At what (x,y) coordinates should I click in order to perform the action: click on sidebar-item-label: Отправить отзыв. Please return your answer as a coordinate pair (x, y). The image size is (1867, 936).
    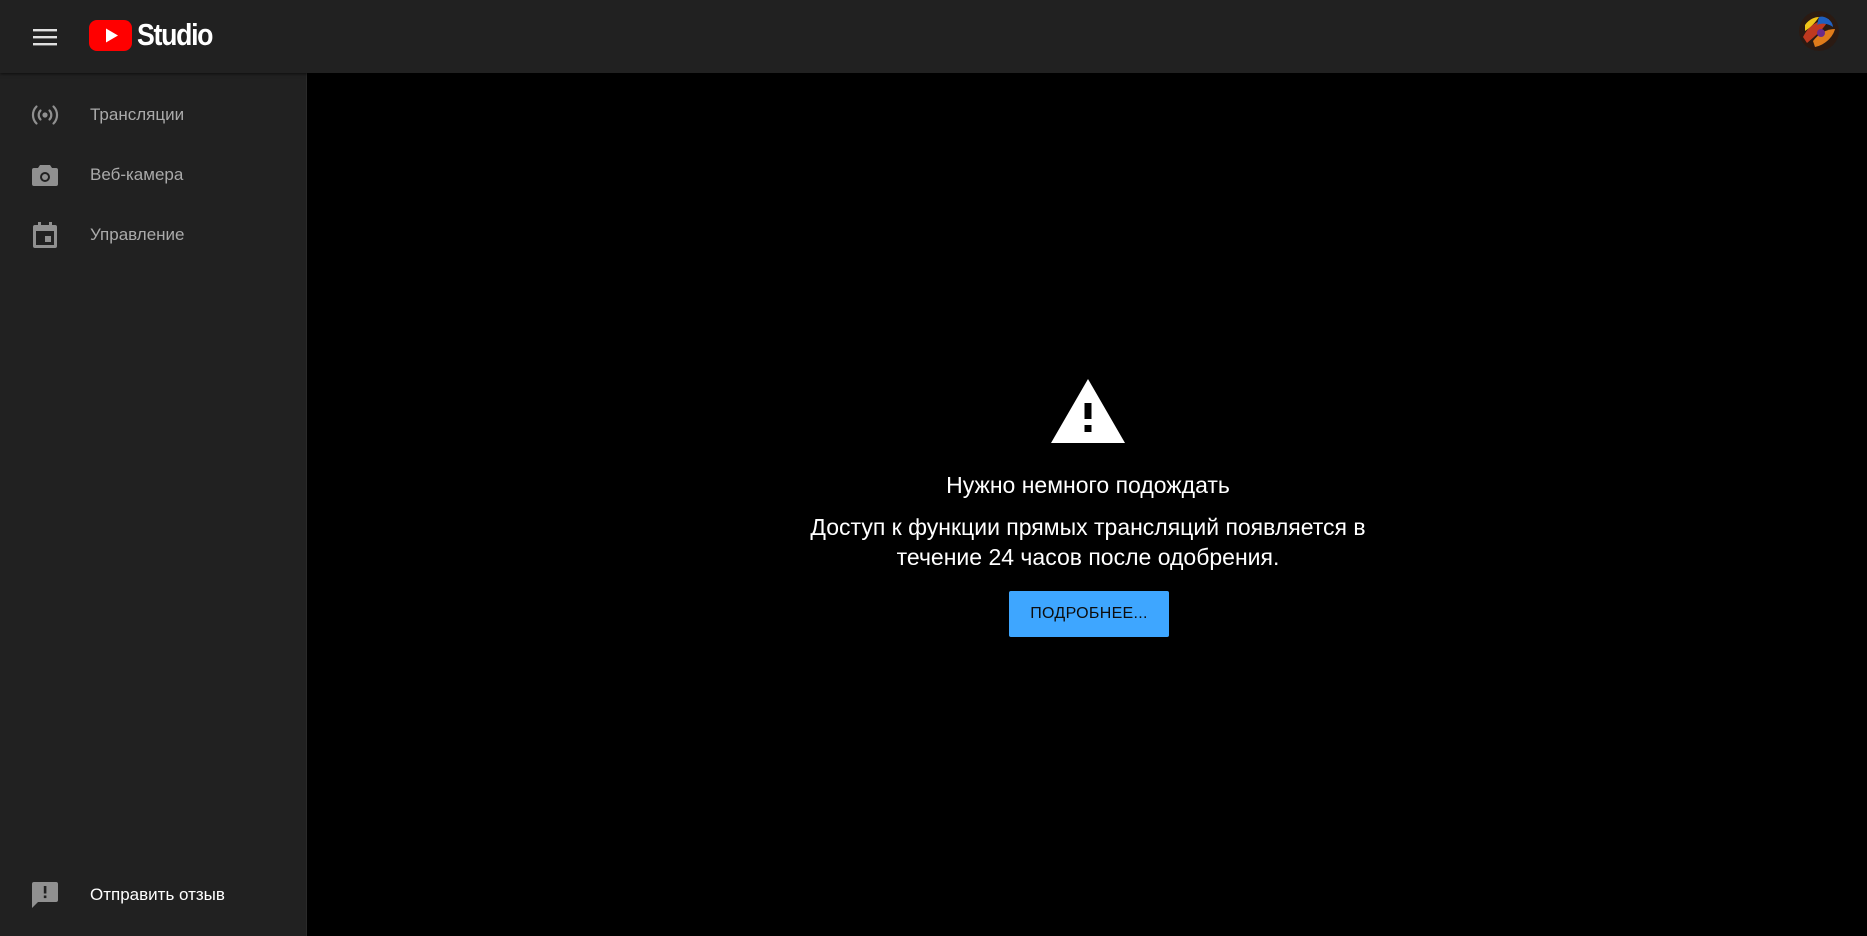
    Looking at the image, I should click on (157, 894).